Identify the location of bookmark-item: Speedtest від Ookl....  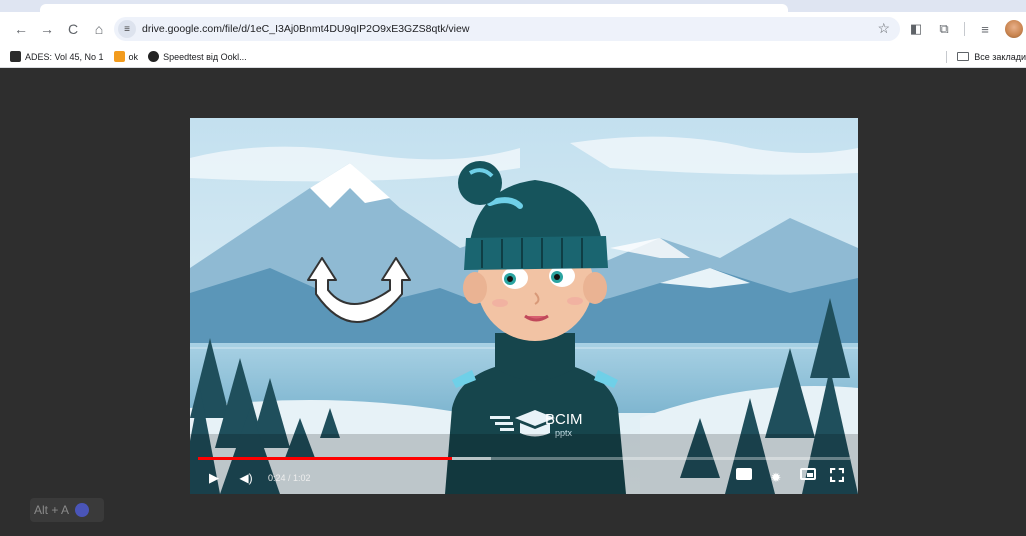
(197, 56).